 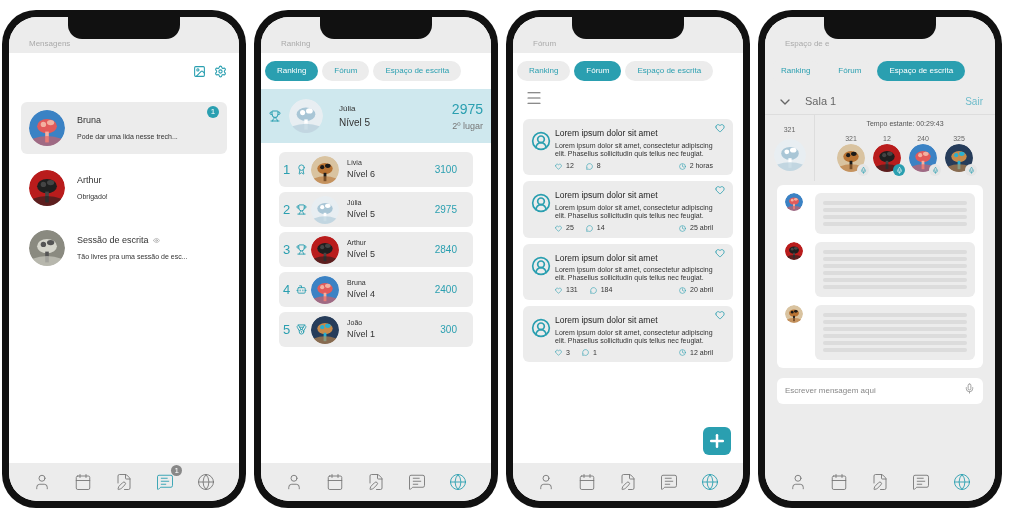 I want to click on points: 2840, so click(x=445, y=250).